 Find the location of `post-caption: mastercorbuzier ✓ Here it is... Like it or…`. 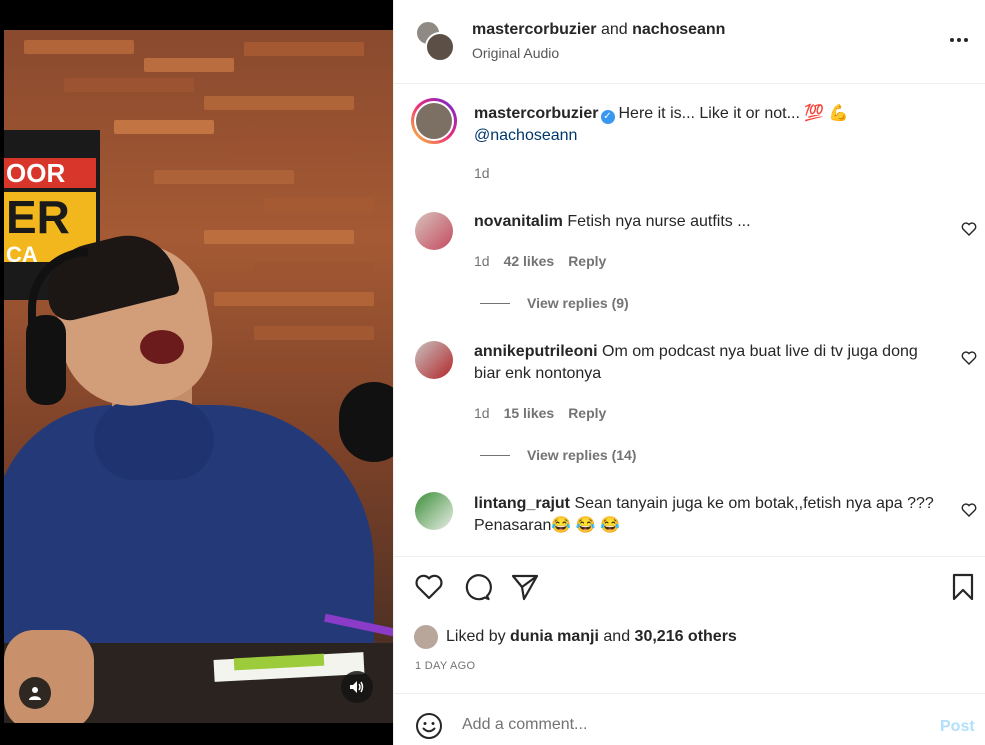

post-caption: mastercorbuzier ✓ Here it is... Like it or… is located at coordinates (661, 124).